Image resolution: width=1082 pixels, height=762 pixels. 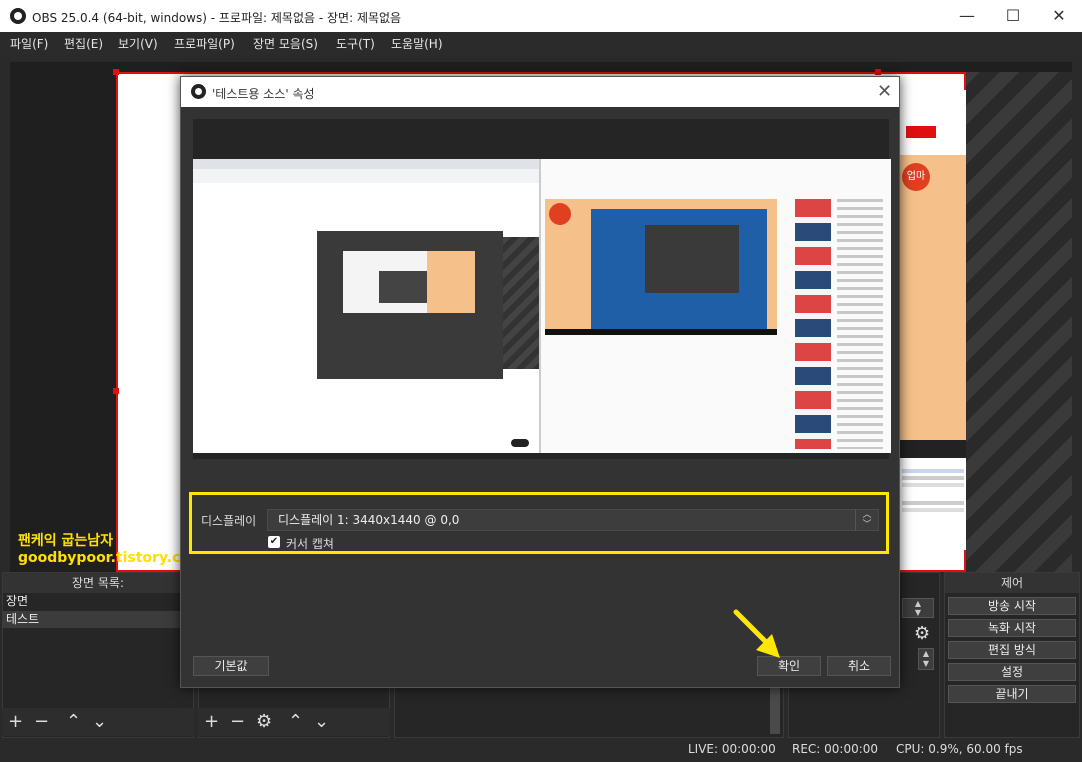 I want to click on minimize-button: —, so click(x=967, y=16).